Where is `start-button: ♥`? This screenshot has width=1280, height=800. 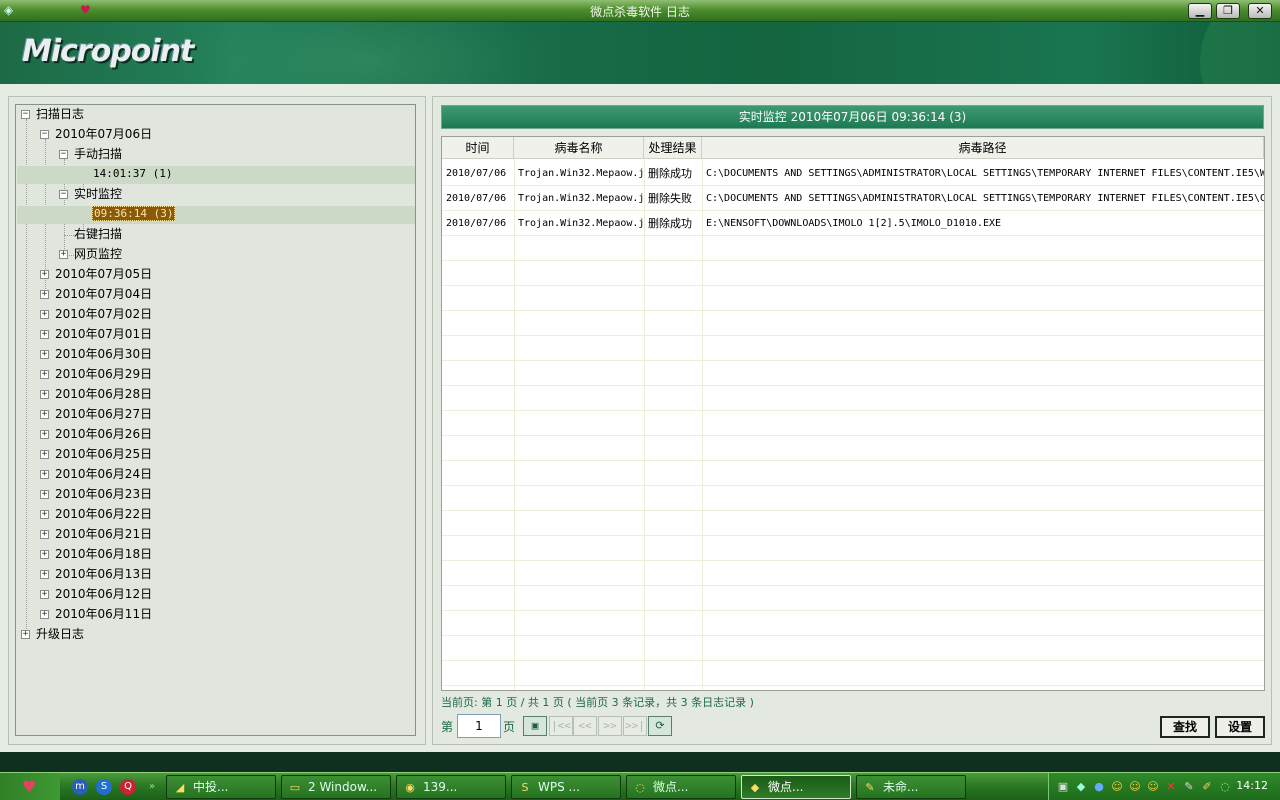
start-button: ♥ is located at coordinates (30, 786).